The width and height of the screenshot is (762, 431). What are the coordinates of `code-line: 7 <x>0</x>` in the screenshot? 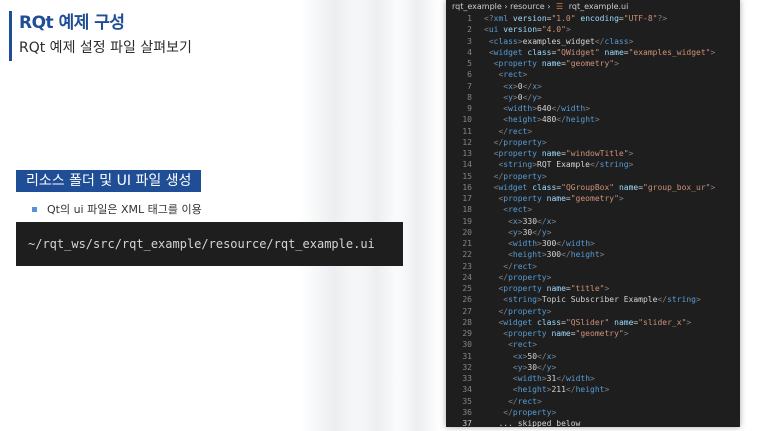 It's located at (593, 86).